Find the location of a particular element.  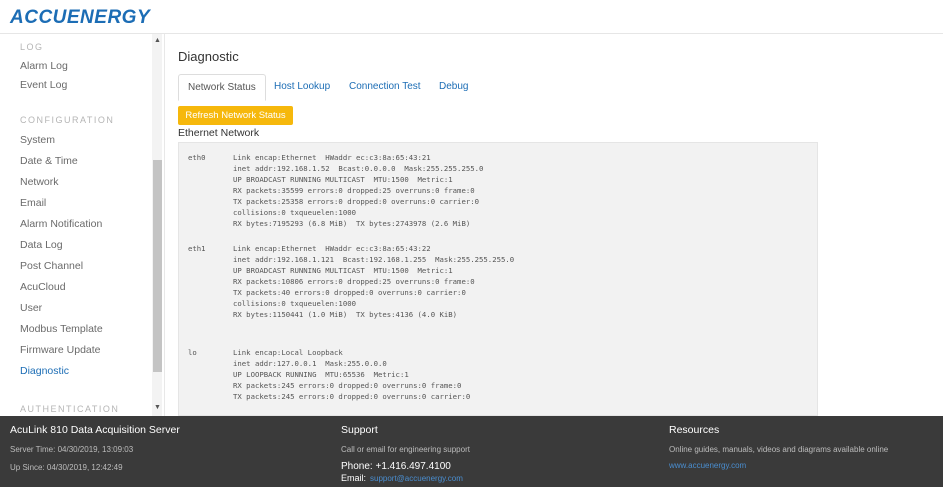

sidebar-heading-authentication: AUTHENTICATION is located at coordinates (70, 409).